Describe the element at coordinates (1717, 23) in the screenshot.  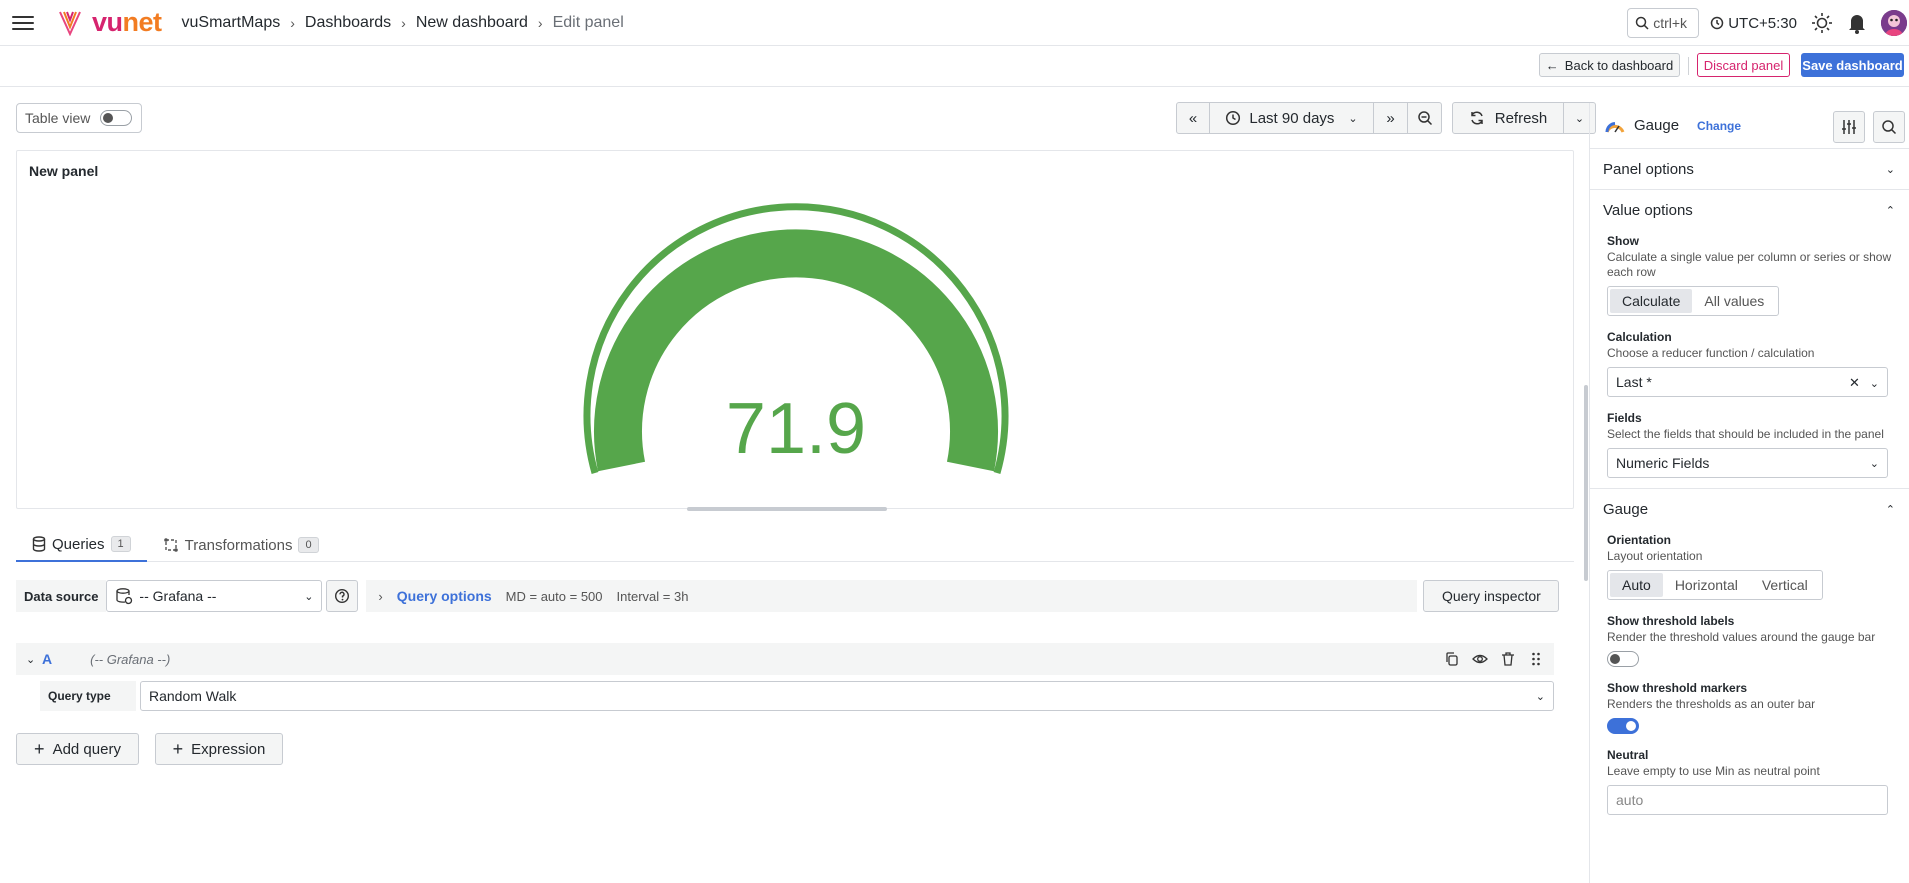
I see `clock-icon` at that location.